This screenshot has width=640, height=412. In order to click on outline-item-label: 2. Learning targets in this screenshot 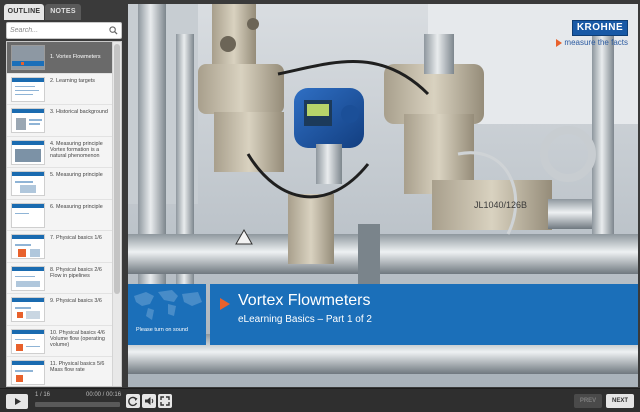, I will do `click(72, 80)`.